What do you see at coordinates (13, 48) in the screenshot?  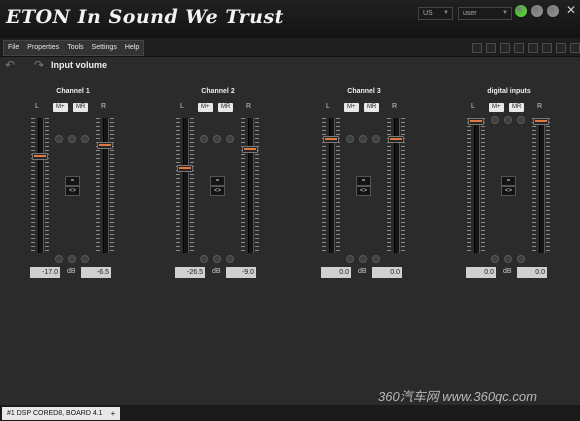 I see `menu-file: File` at bounding box center [13, 48].